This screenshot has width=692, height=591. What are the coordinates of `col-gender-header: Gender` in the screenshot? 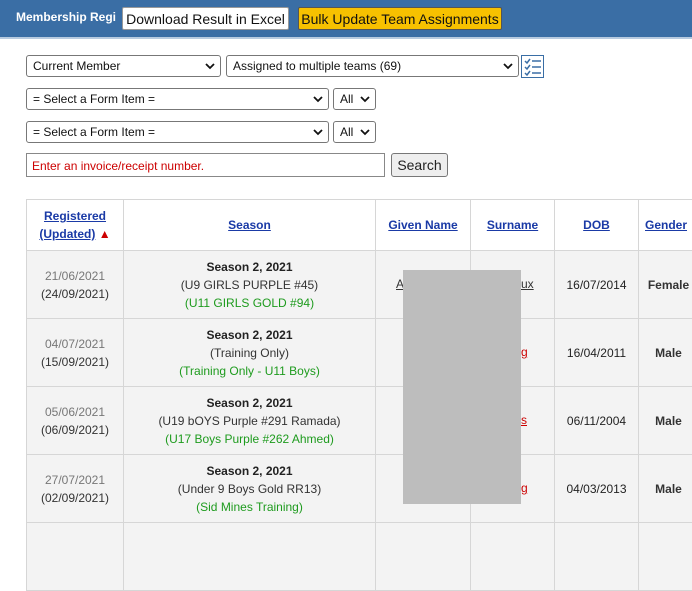 It's located at (665, 225).